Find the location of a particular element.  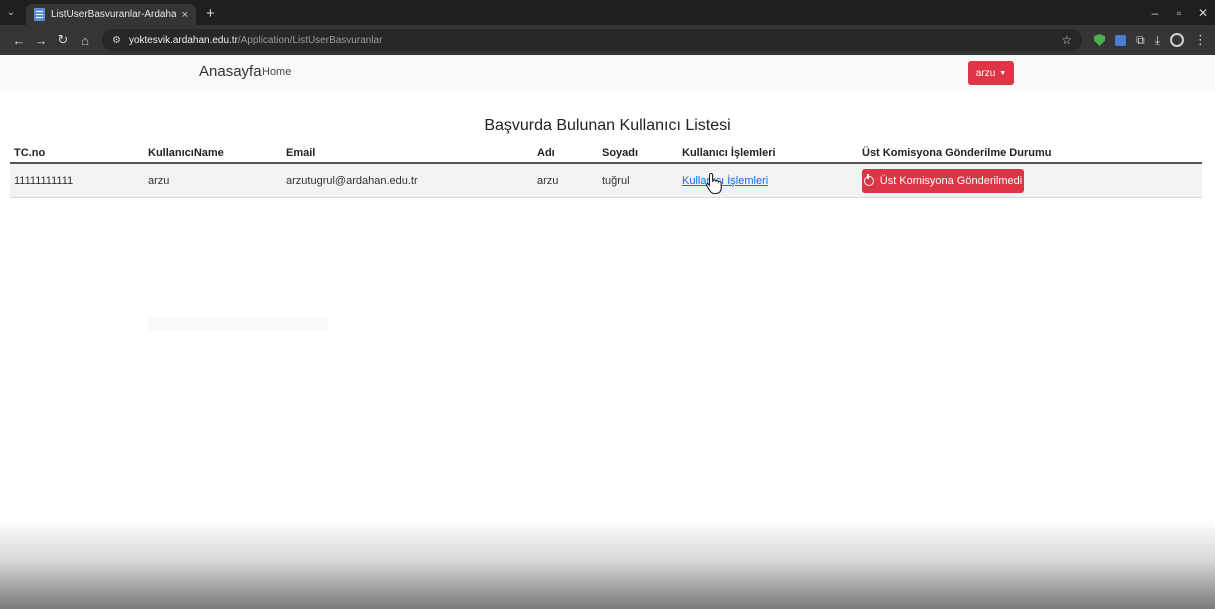

power-icon is located at coordinates (868, 179).